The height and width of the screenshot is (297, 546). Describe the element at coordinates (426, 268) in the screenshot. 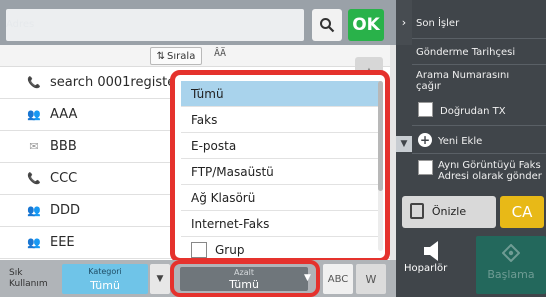

I see `speaker-label: Hoparlör` at that location.